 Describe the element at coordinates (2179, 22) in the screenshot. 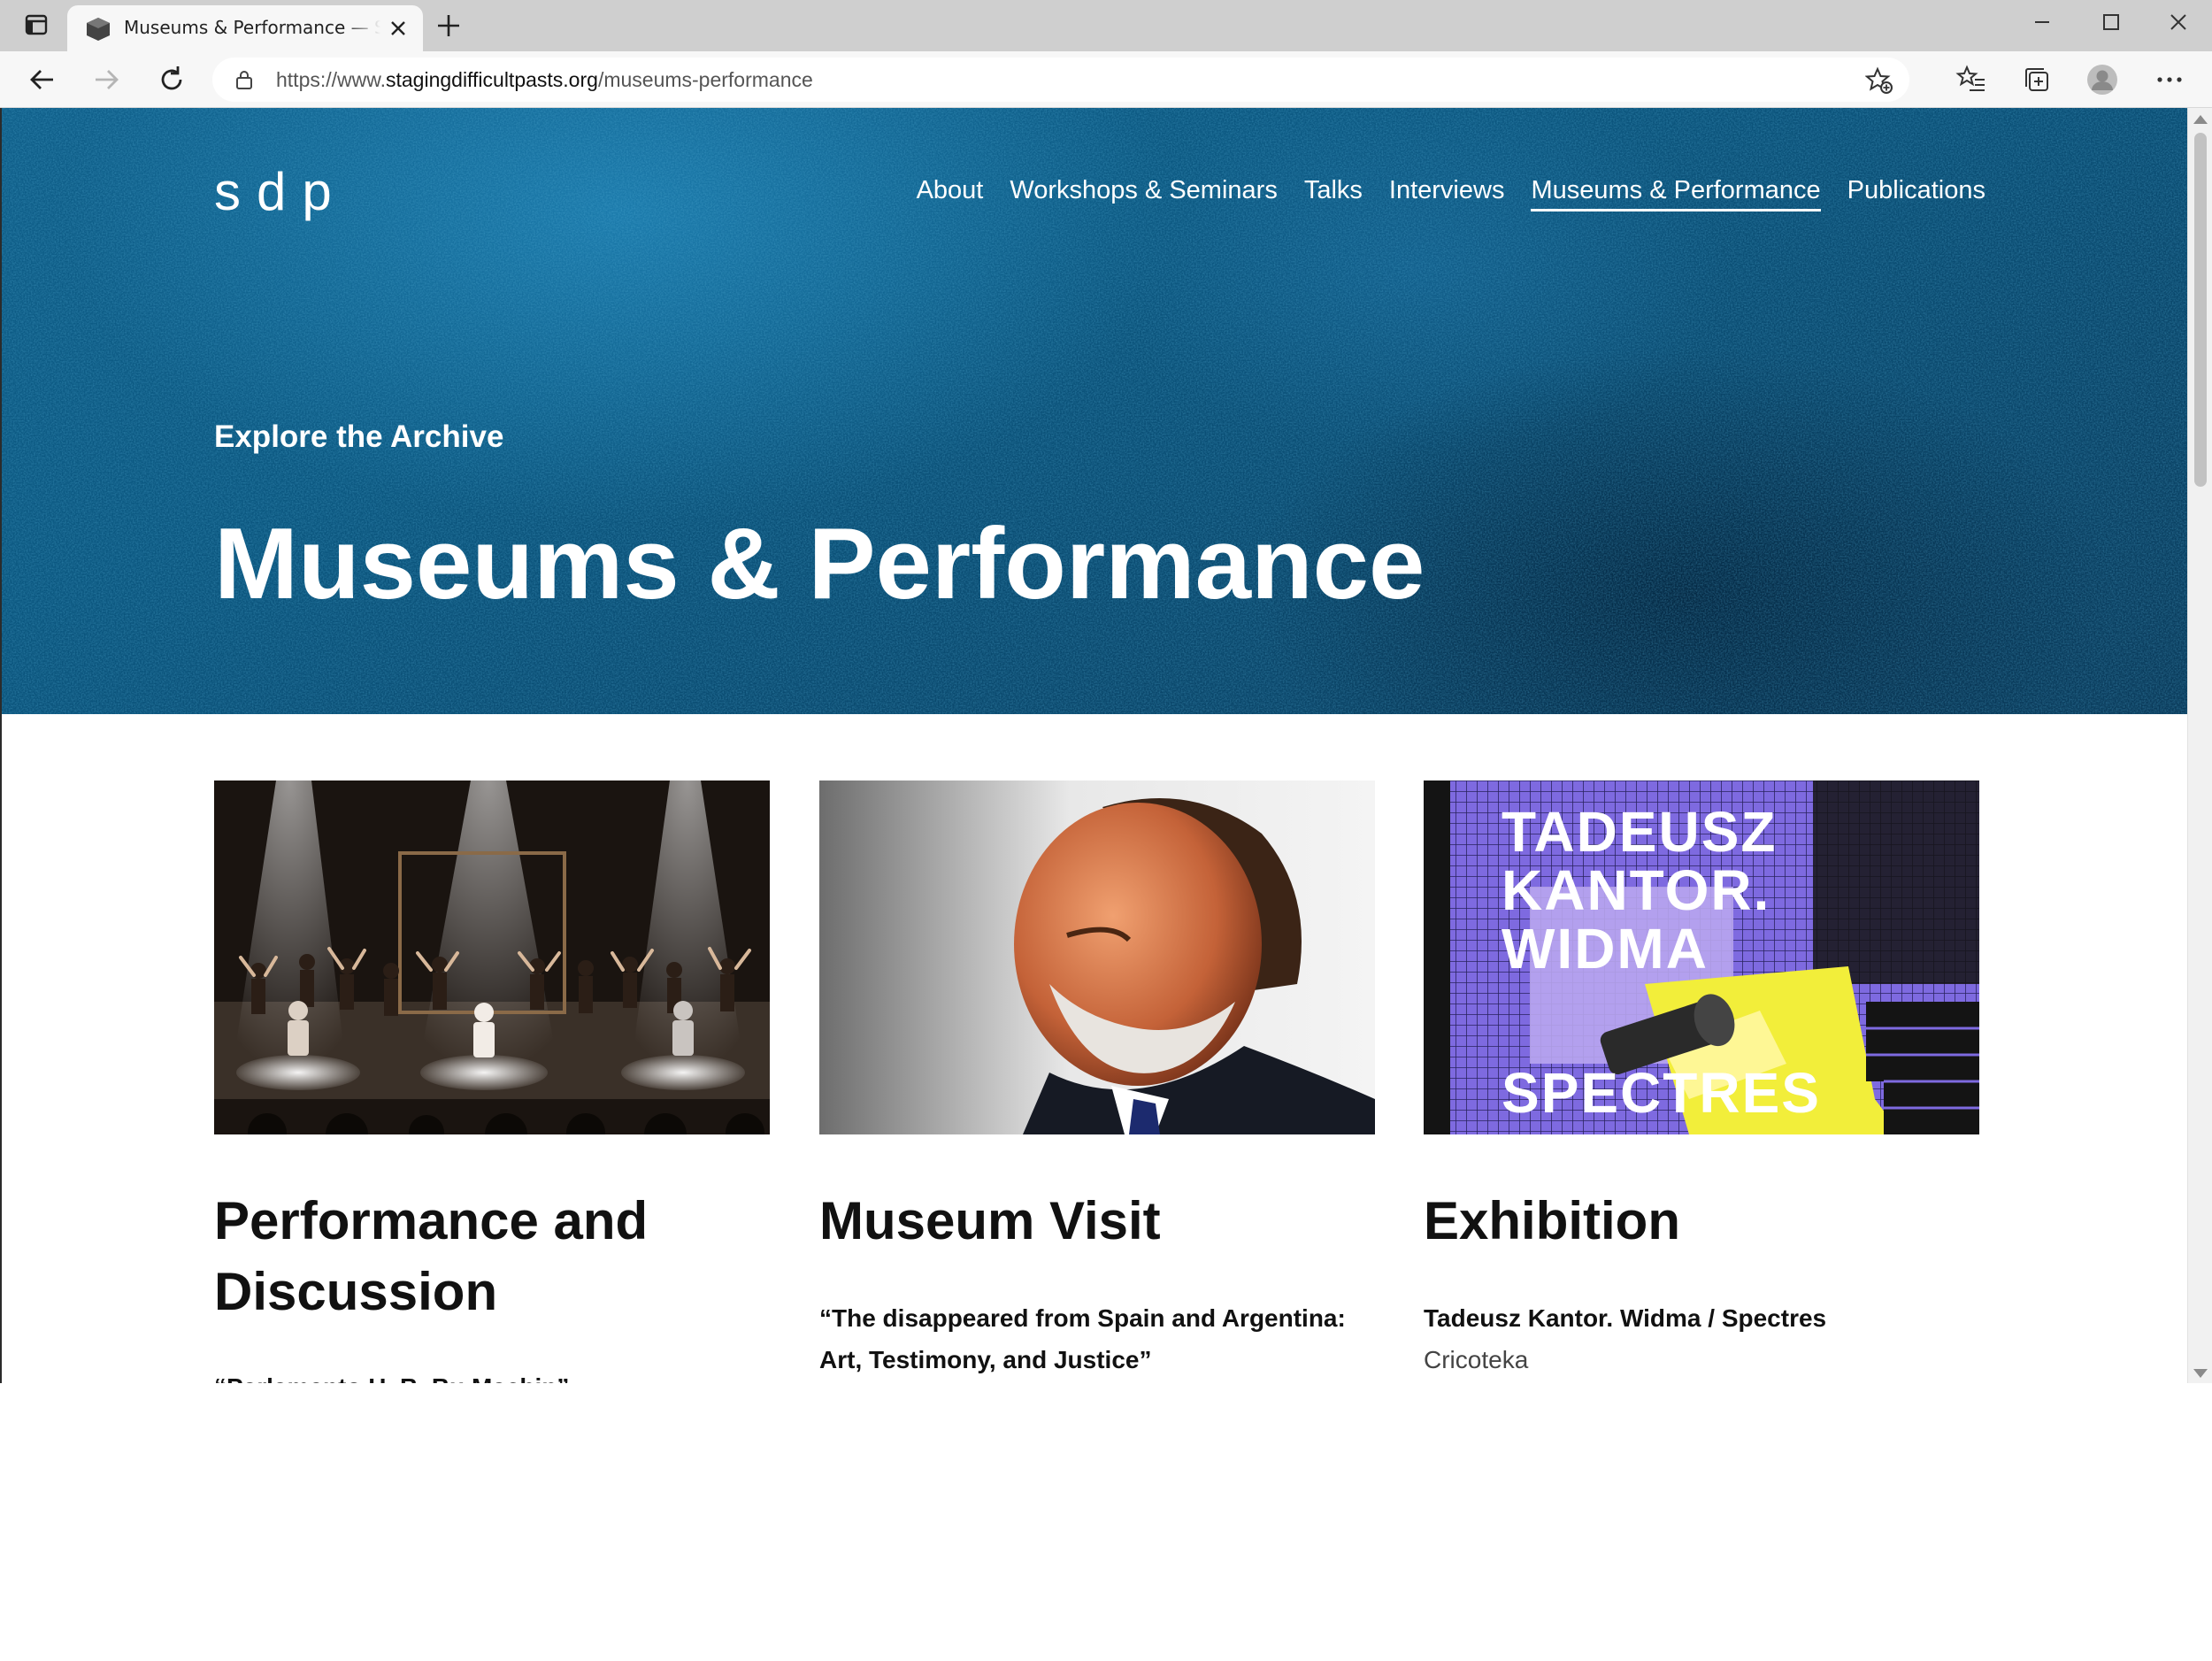

I see `close-window-icon` at that location.